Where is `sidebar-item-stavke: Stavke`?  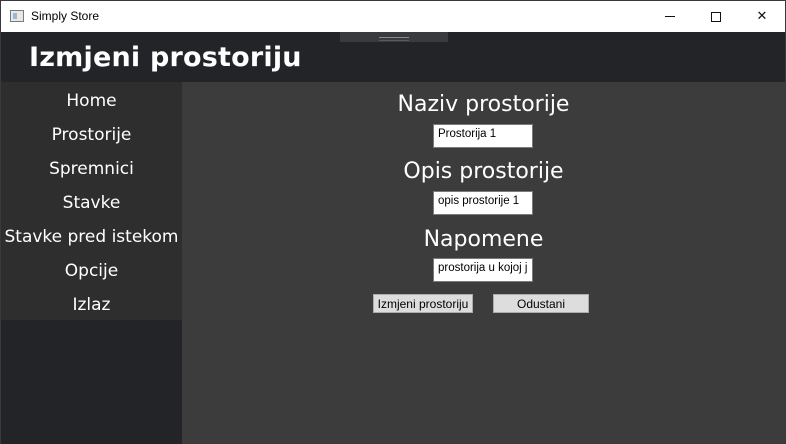 sidebar-item-stavke: Stavke is located at coordinates (91, 203).